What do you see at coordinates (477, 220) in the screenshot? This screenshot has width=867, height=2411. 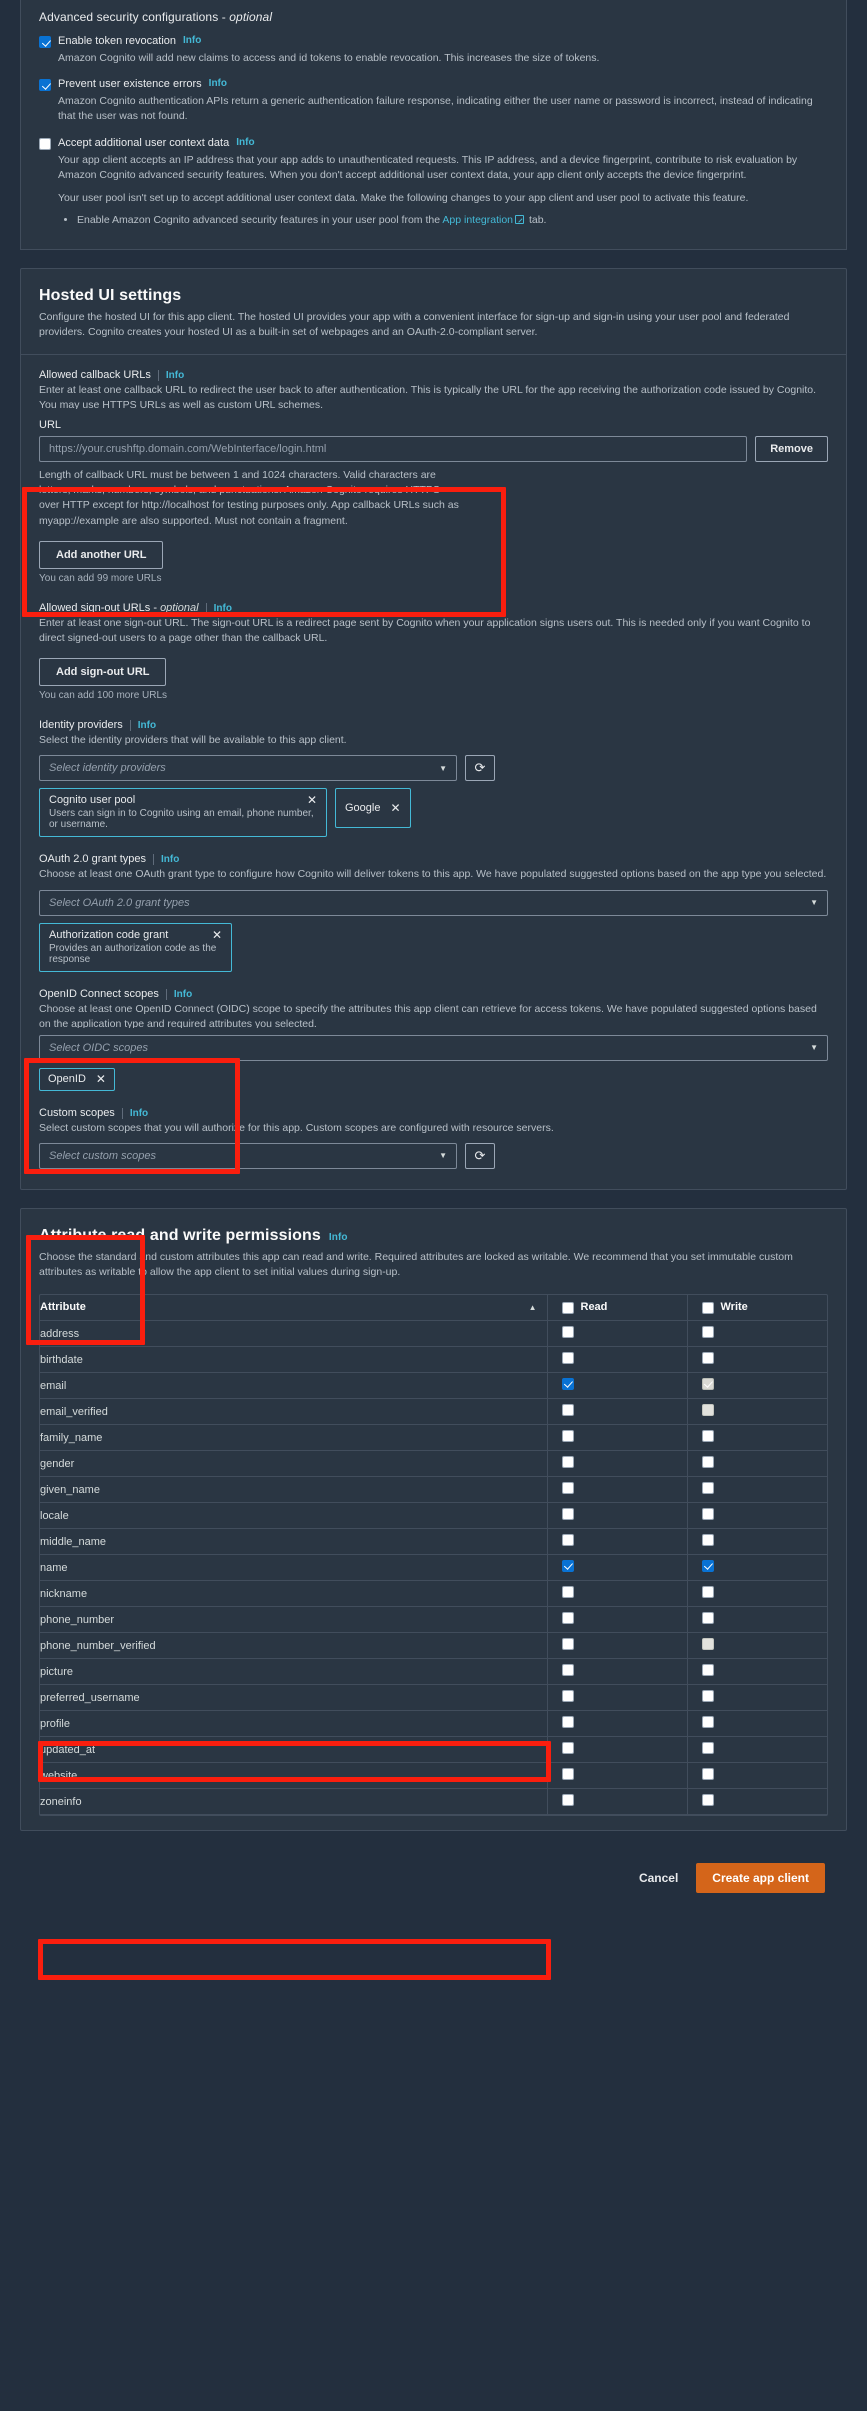 I see `app-integration-link: App integration` at bounding box center [477, 220].